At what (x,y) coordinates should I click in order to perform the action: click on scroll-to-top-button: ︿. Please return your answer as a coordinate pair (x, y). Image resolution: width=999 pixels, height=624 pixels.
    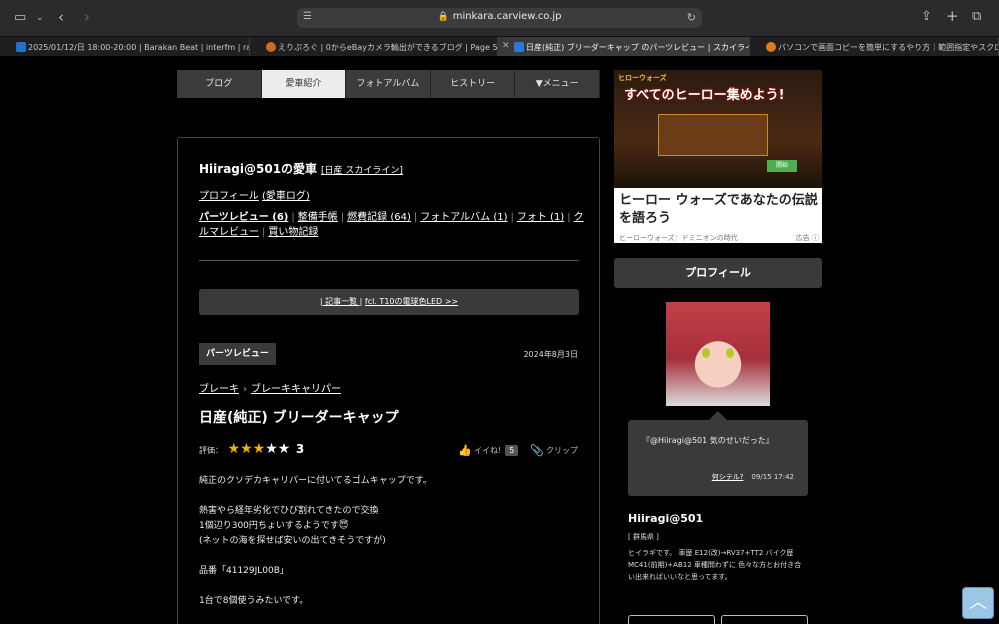
    Looking at the image, I should click on (978, 603).